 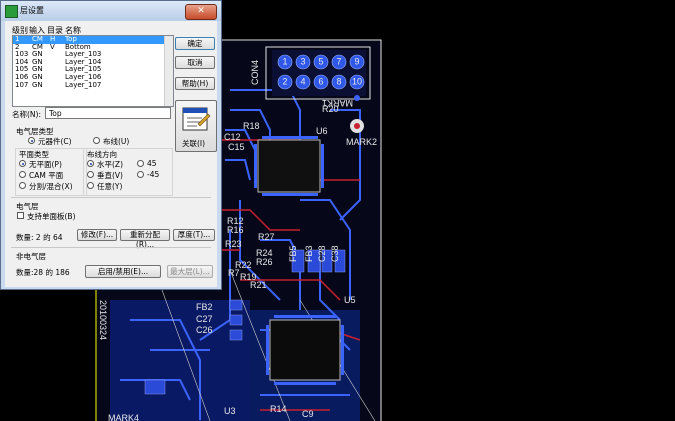 What do you see at coordinates (140, 174) in the screenshot?
I see `angle-minus45-radio` at bounding box center [140, 174].